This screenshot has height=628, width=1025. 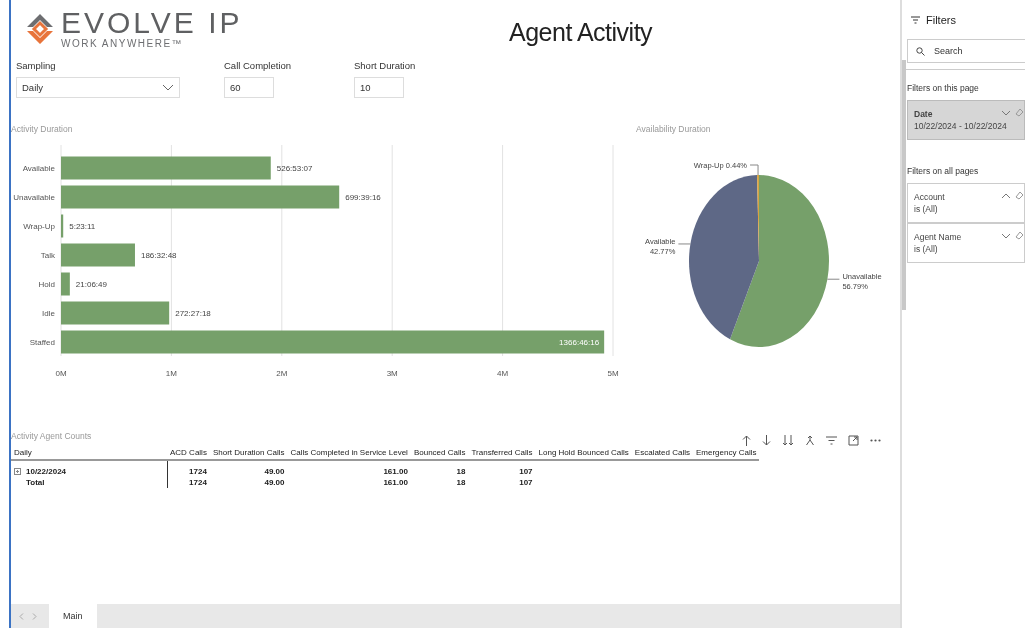 I want to click on field-label: Short Duration, so click(x=385, y=65).